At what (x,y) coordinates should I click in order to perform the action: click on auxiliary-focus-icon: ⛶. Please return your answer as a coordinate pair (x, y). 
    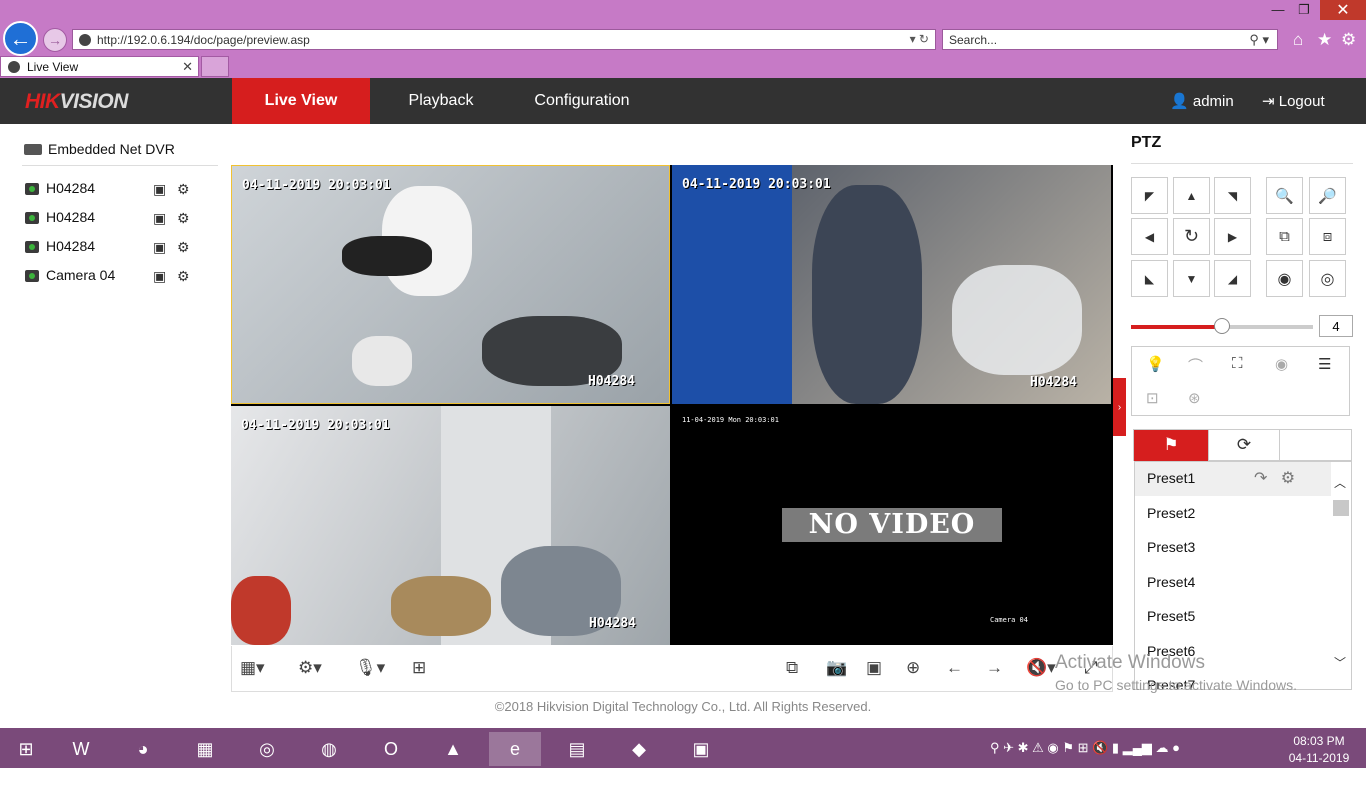
    Looking at the image, I should click on (1237, 363).